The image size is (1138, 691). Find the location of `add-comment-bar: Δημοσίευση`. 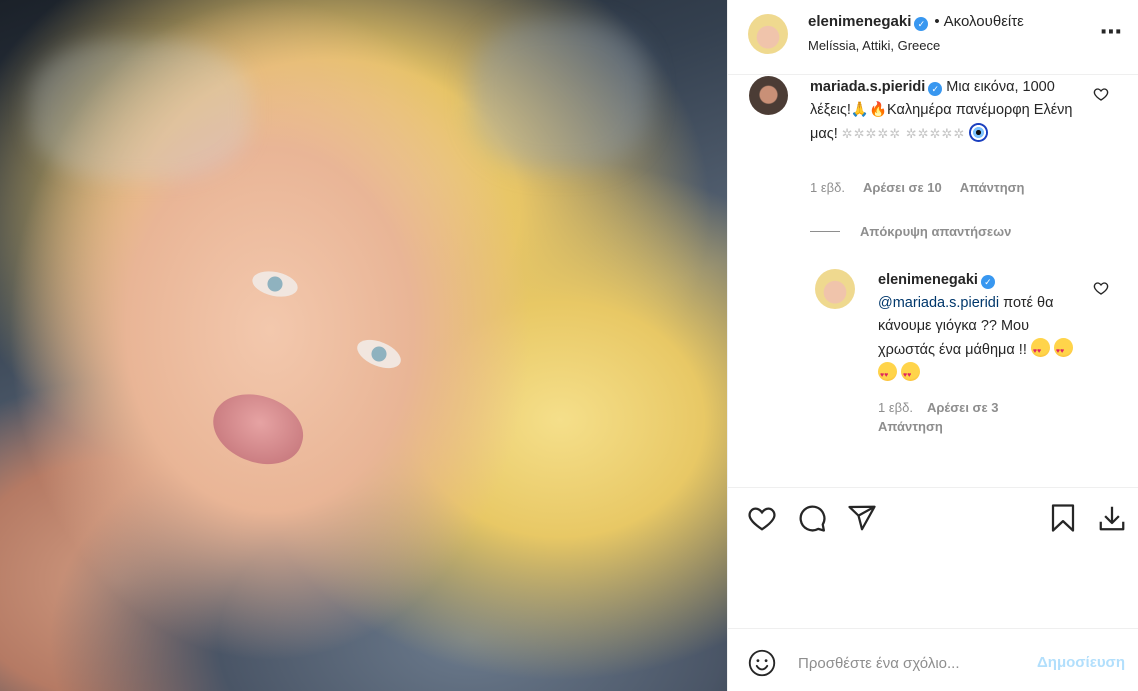

add-comment-bar: Δημοσίευση is located at coordinates (933, 659).